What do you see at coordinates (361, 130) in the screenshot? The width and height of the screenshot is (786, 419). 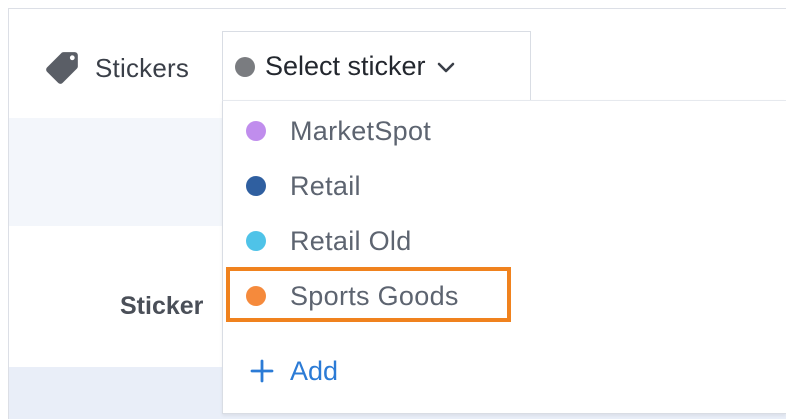 I see `sticker-option-label: MarketSpot` at bounding box center [361, 130].